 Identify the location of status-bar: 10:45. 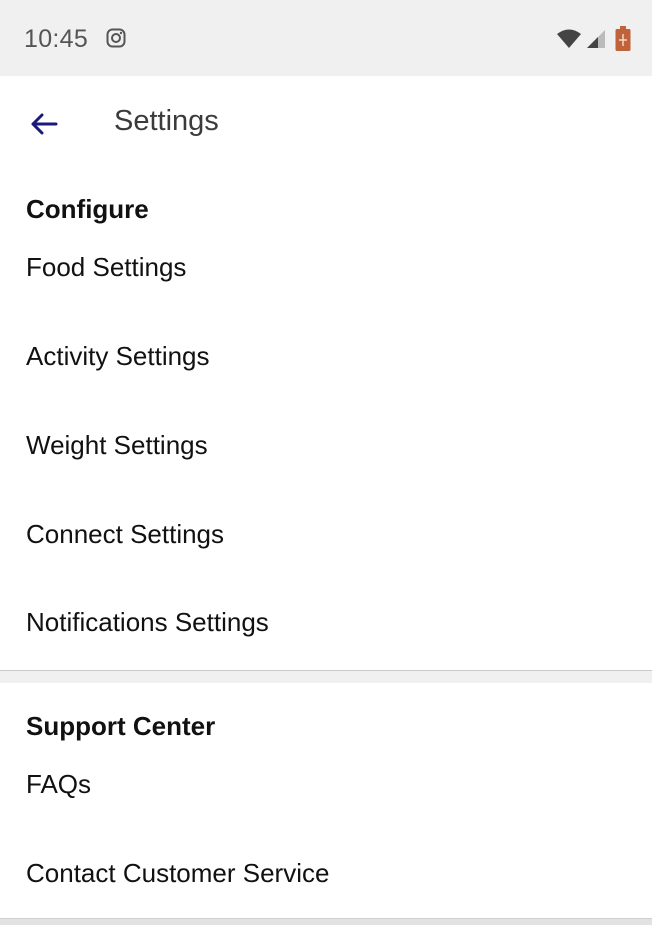
(326, 38).